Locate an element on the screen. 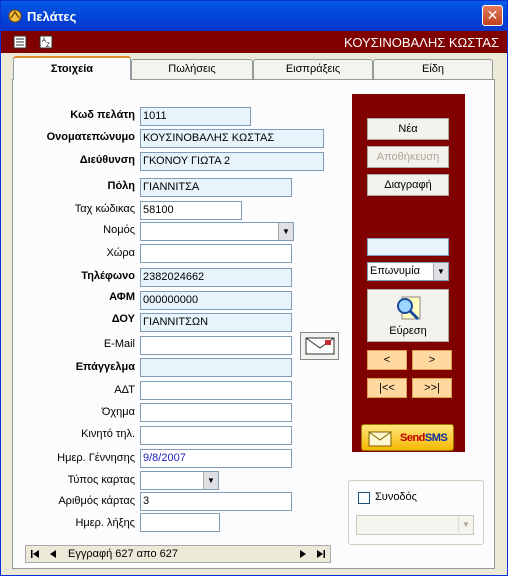  companion-group is located at coordinates (416, 512).